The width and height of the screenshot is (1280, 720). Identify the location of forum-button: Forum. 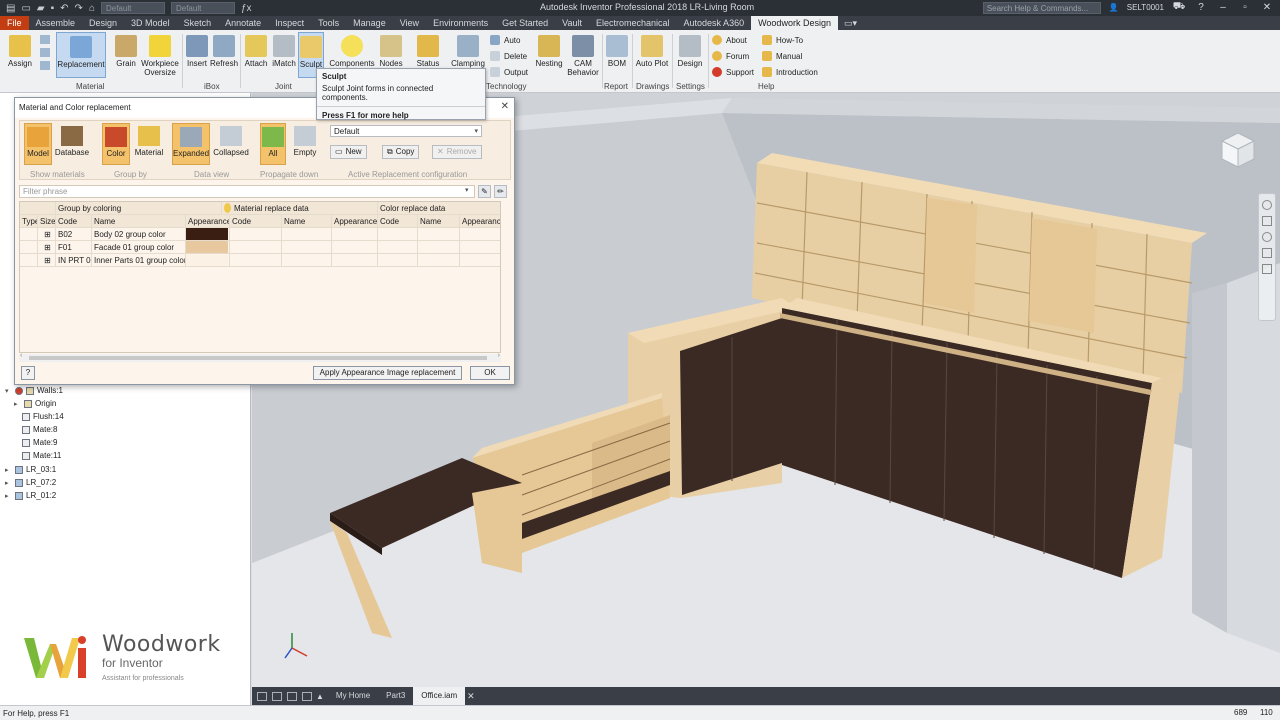
(730, 56).